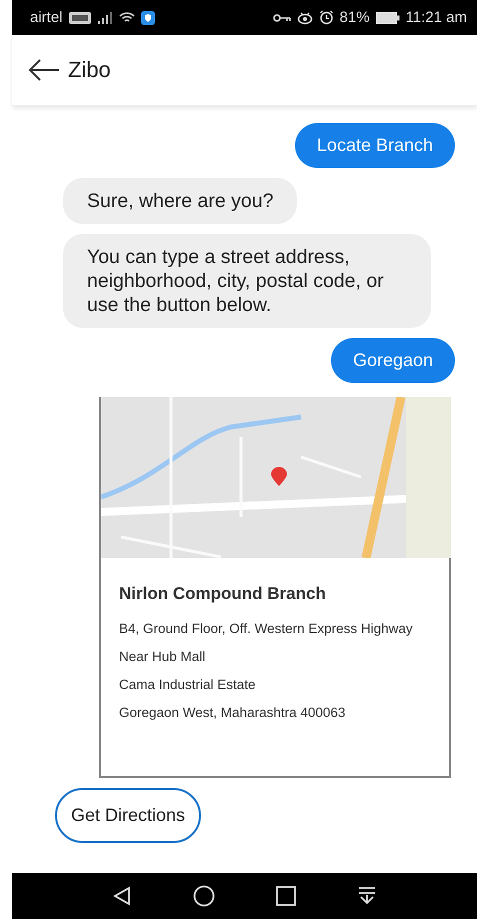 This screenshot has width=477, height=919. What do you see at coordinates (128, 815) in the screenshot?
I see `get-directions-button: Get Directions` at bounding box center [128, 815].